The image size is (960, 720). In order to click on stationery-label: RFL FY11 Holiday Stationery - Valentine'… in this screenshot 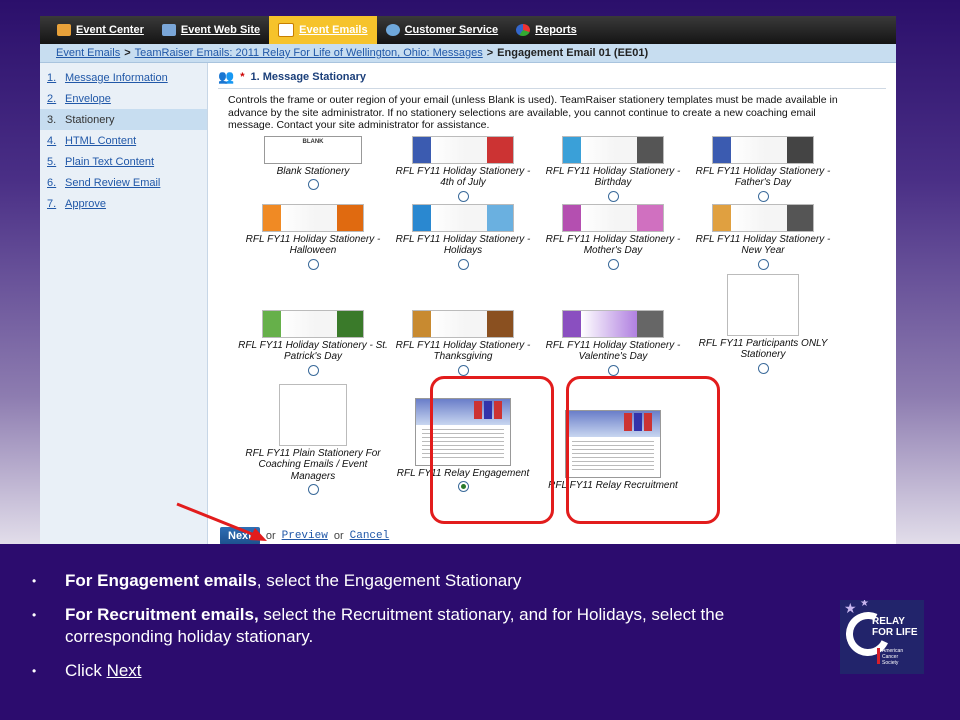, I will do `click(613, 351)`.